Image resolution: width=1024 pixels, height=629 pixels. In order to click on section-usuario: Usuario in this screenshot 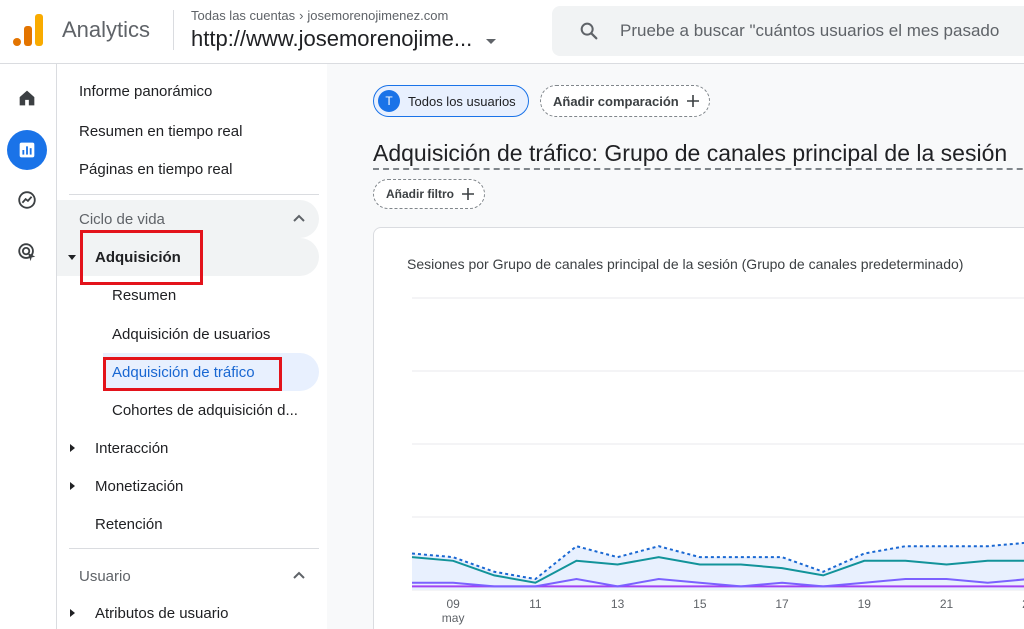, I will do `click(188, 576)`.